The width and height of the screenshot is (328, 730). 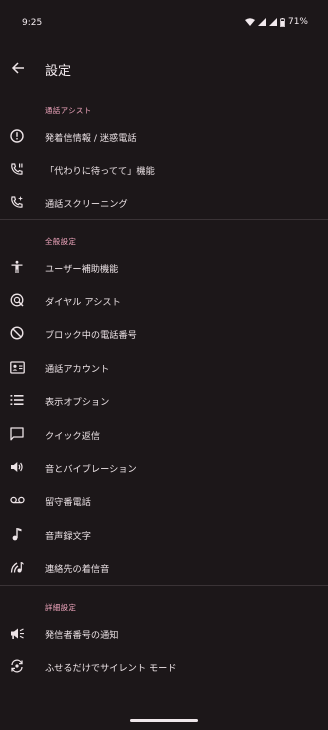 I want to click on setting-label: 留守番電話, so click(x=68, y=502).